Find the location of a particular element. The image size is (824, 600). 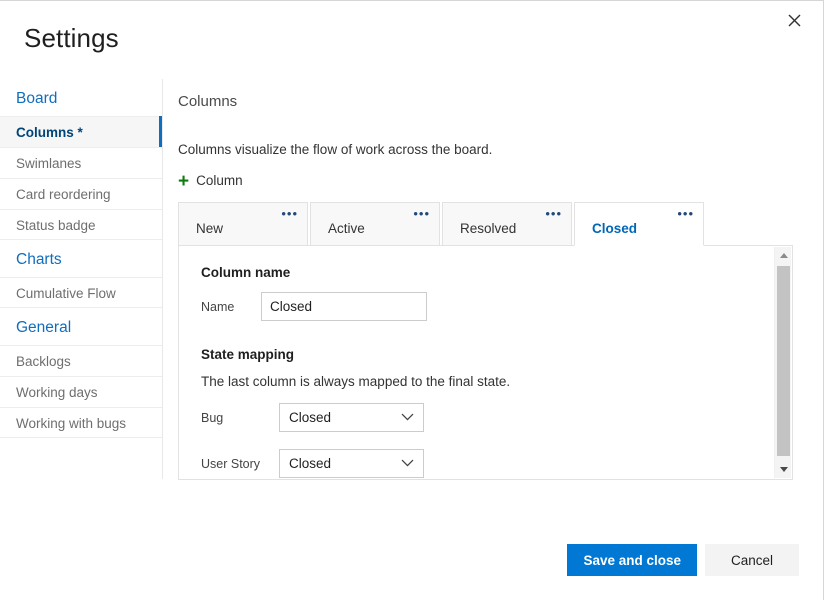

state-mapping-title: State mapping is located at coordinates (248, 354).